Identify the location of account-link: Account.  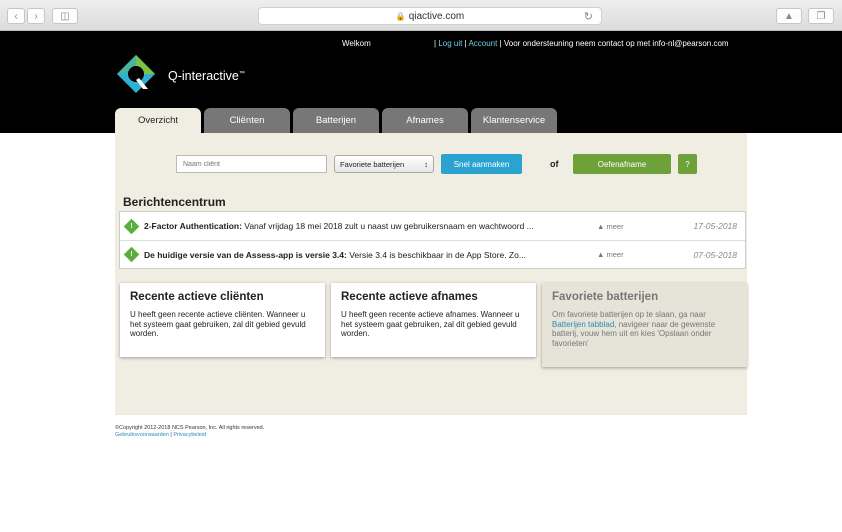
(482, 43).